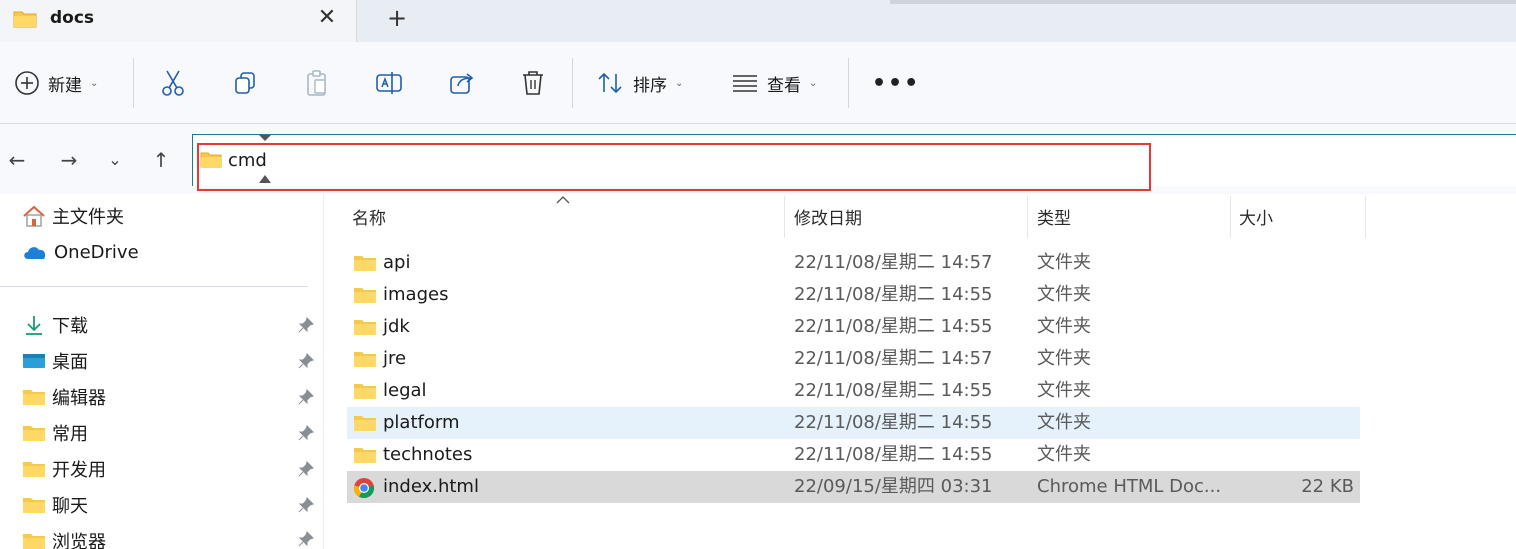 Image resolution: width=1516 pixels, height=549 pixels. Describe the element at coordinates (572, 83) in the screenshot. I see `toolbar-divider` at that location.